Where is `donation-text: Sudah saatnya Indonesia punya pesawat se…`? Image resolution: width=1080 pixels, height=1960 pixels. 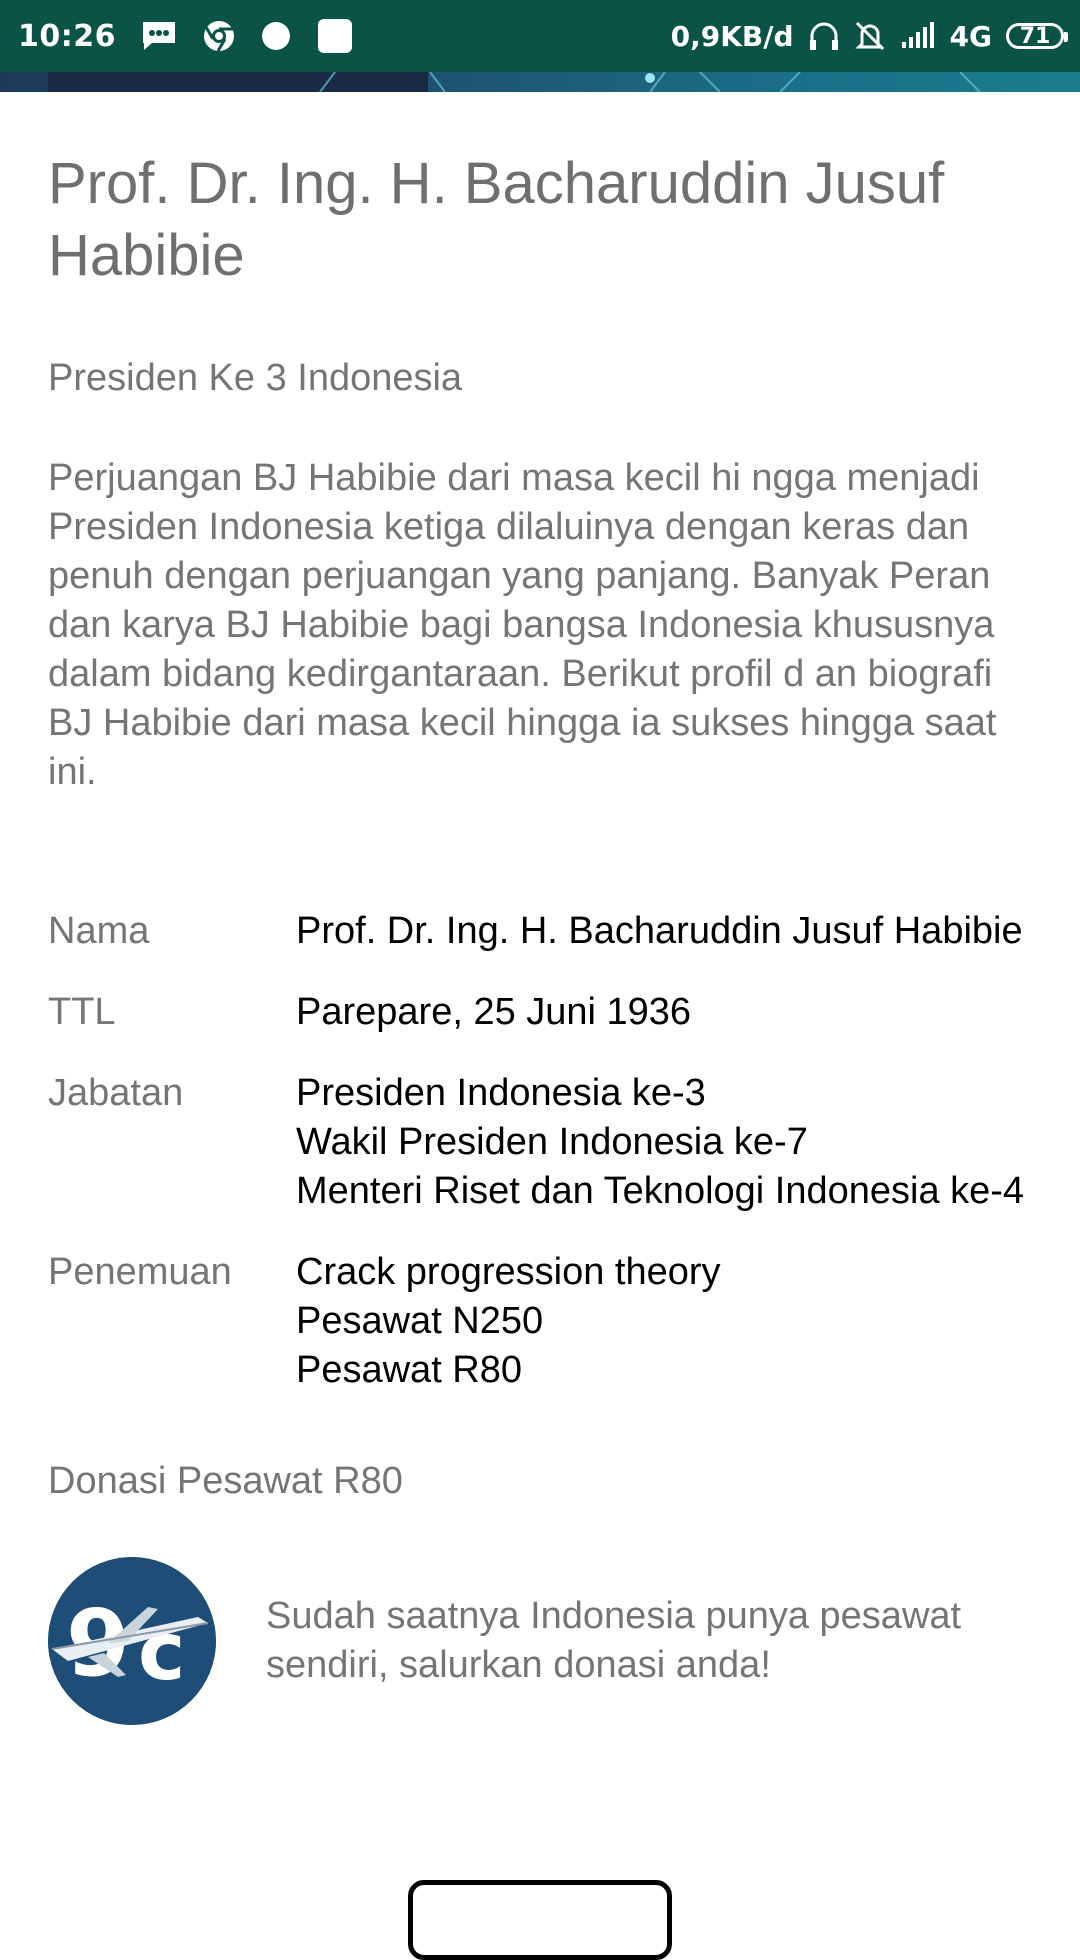 donation-text: Sudah saatnya Indonesia punya pesawat se… is located at coordinates (614, 1640).